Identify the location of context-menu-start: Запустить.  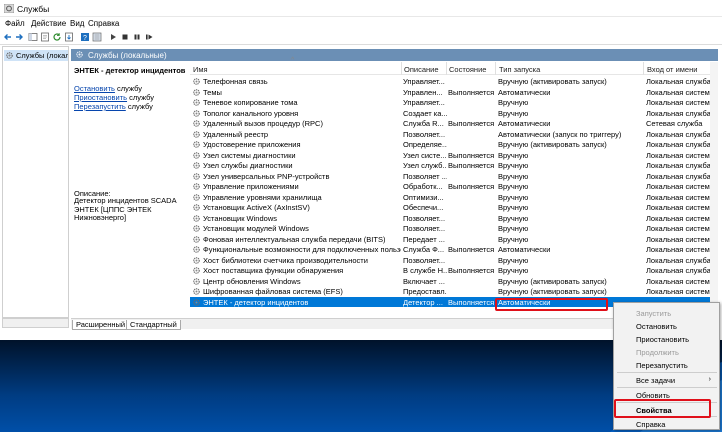
(653, 313).